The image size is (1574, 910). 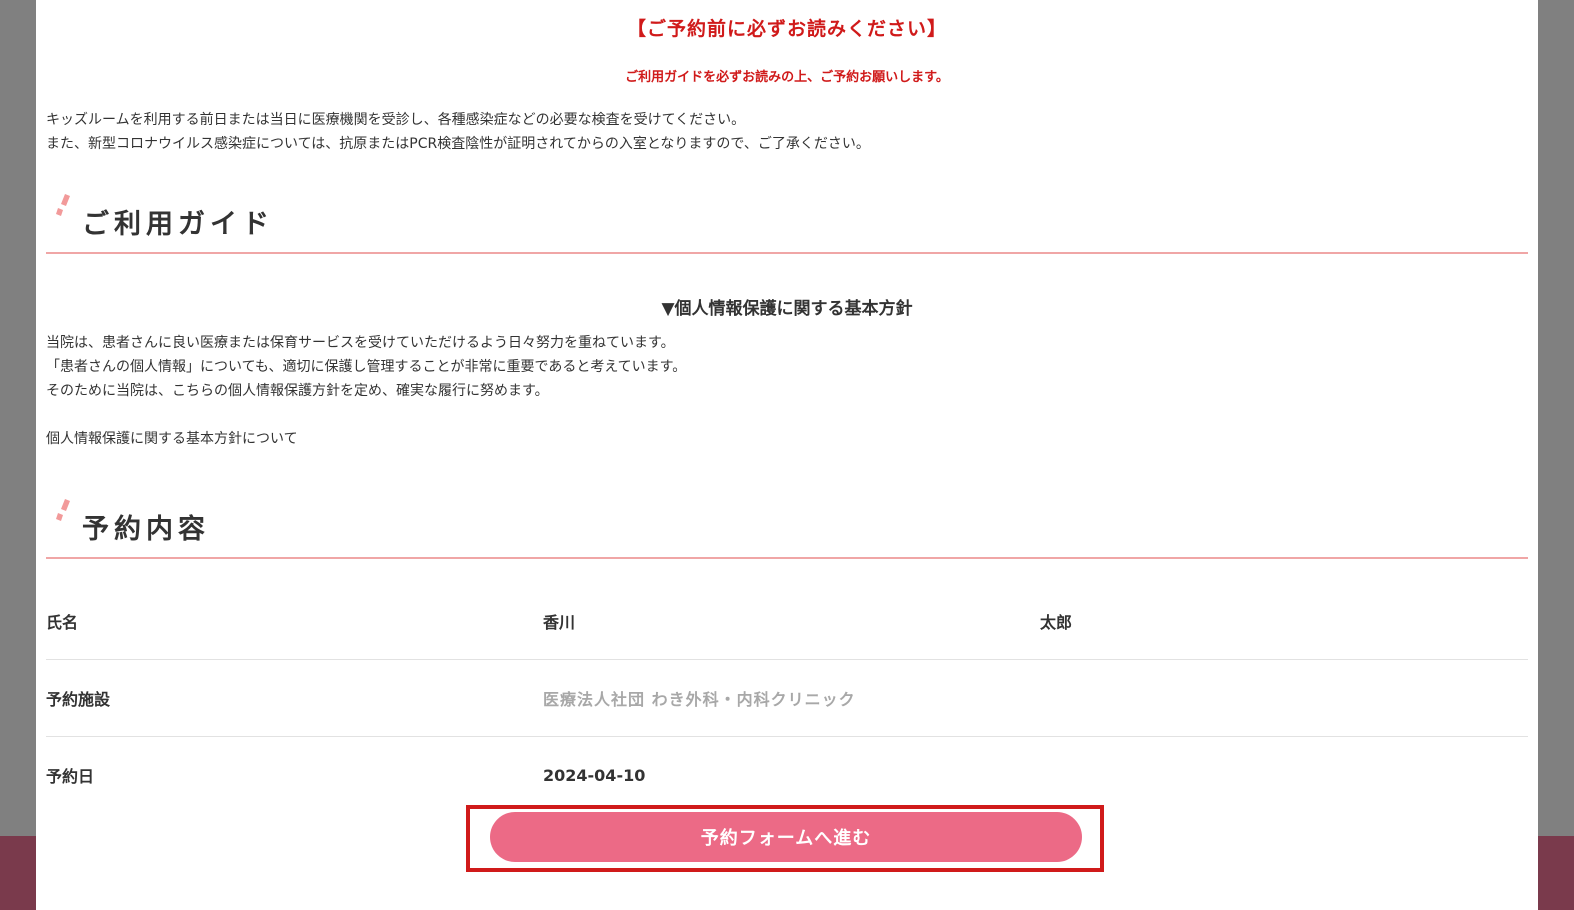 What do you see at coordinates (172, 438) in the screenshot?
I see `policy-link: 個人情報保護に関する基本方針について` at bounding box center [172, 438].